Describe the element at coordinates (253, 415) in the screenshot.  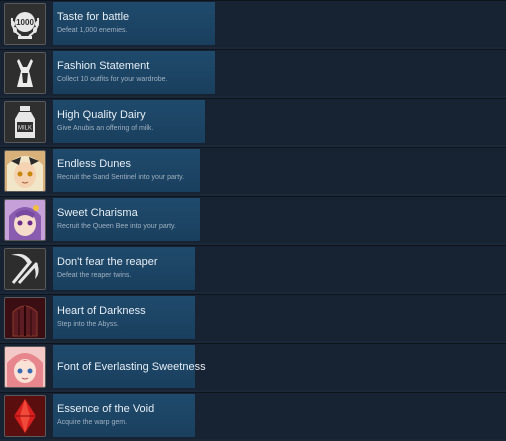
I see `achievement-row: Essence of the Void Acquire the warp gem.` at that location.